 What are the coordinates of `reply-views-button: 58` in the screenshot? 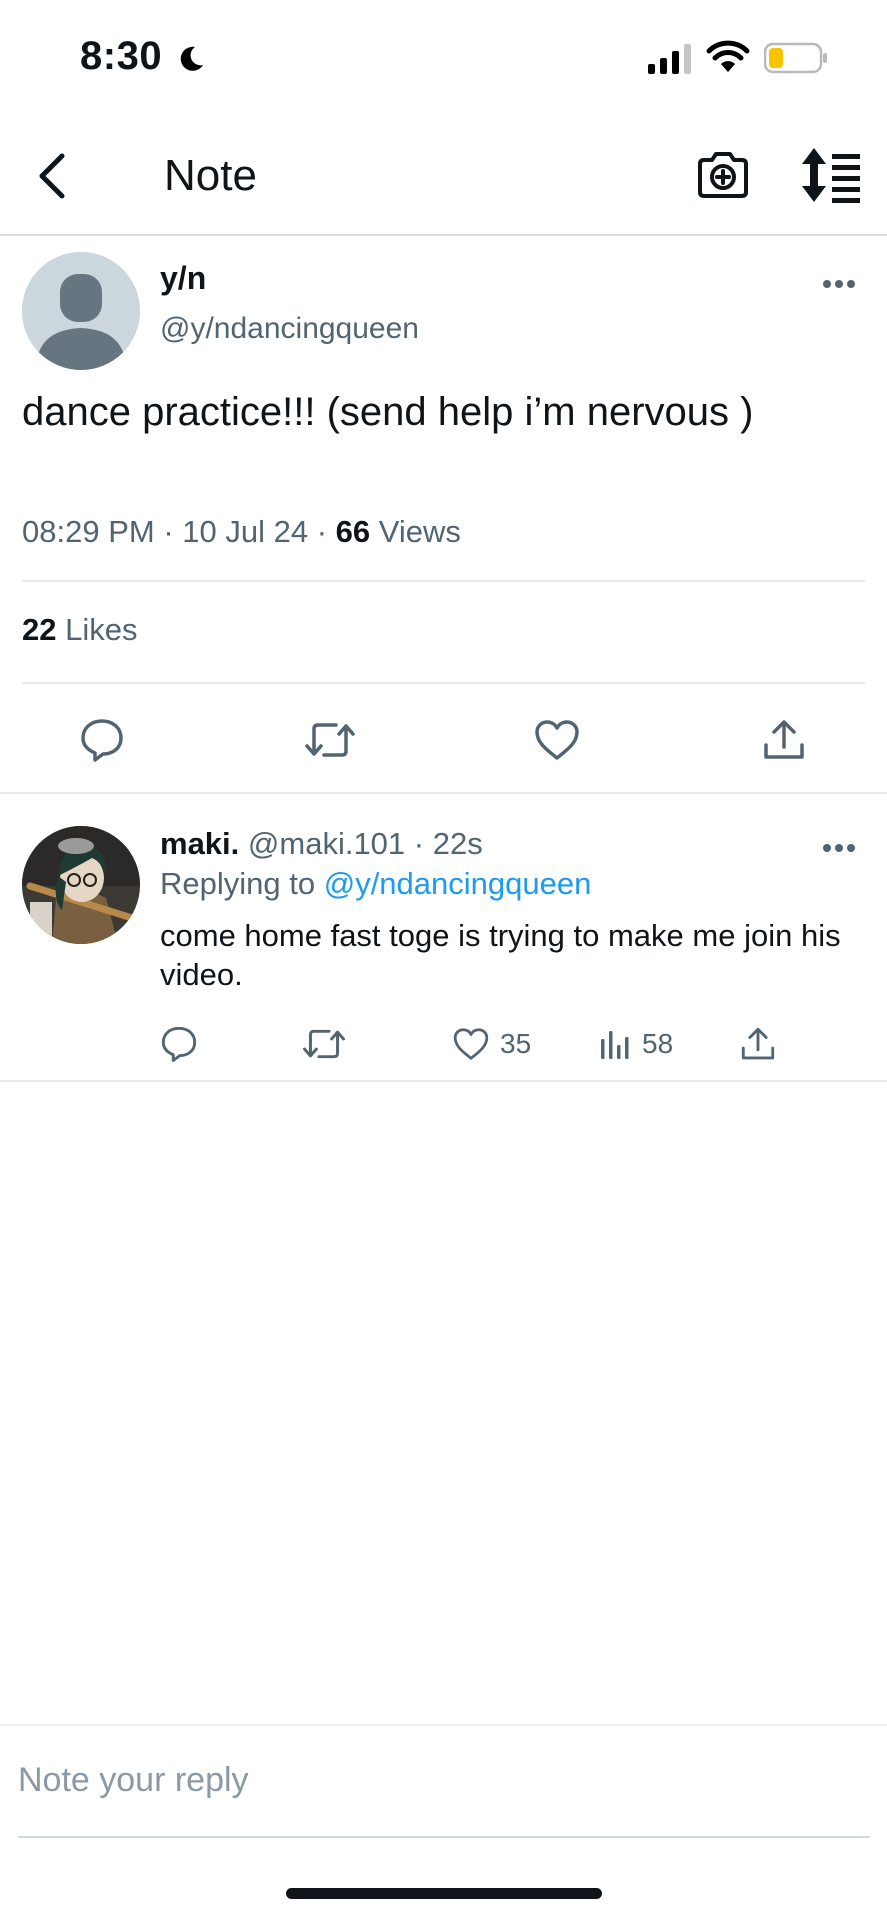 It's located at (635, 1044).